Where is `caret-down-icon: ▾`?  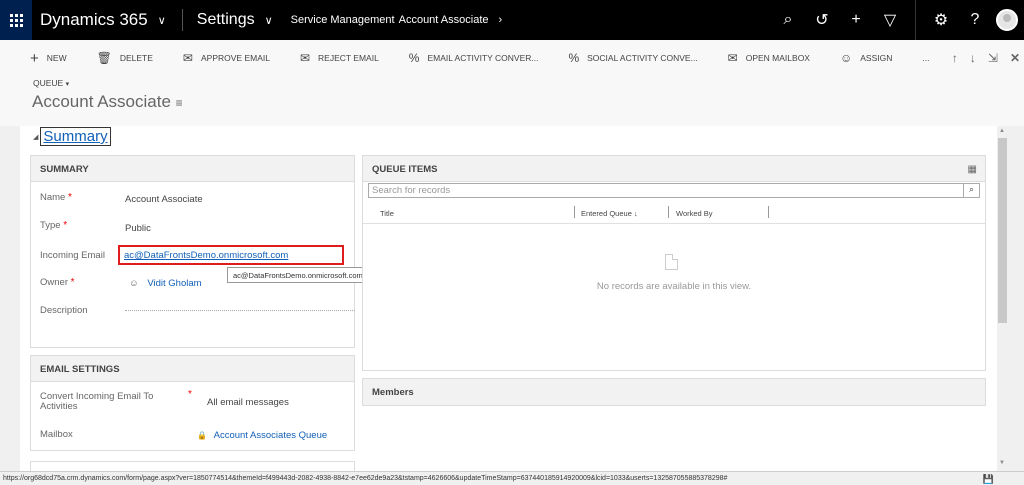 caret-down-icon: ▾ is located at coordinates (67, 84).